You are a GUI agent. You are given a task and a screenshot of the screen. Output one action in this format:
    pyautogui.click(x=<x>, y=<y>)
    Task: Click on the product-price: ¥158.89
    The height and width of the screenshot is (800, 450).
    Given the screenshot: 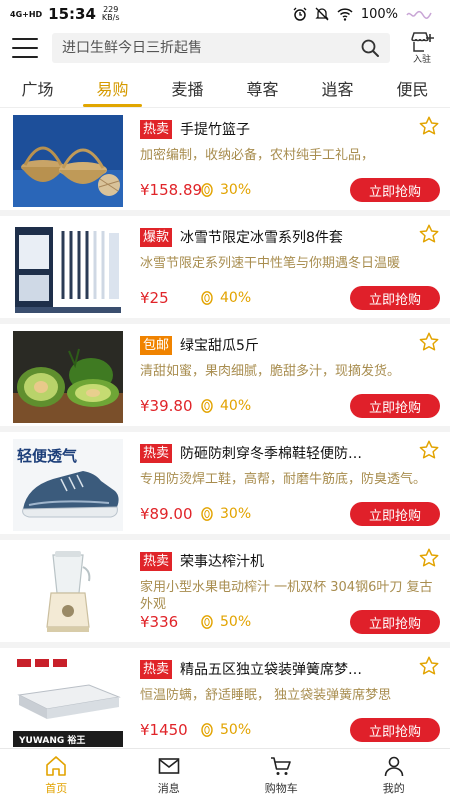 What is the action you would take?
    pyautogui.click(x=171, y=190)
    